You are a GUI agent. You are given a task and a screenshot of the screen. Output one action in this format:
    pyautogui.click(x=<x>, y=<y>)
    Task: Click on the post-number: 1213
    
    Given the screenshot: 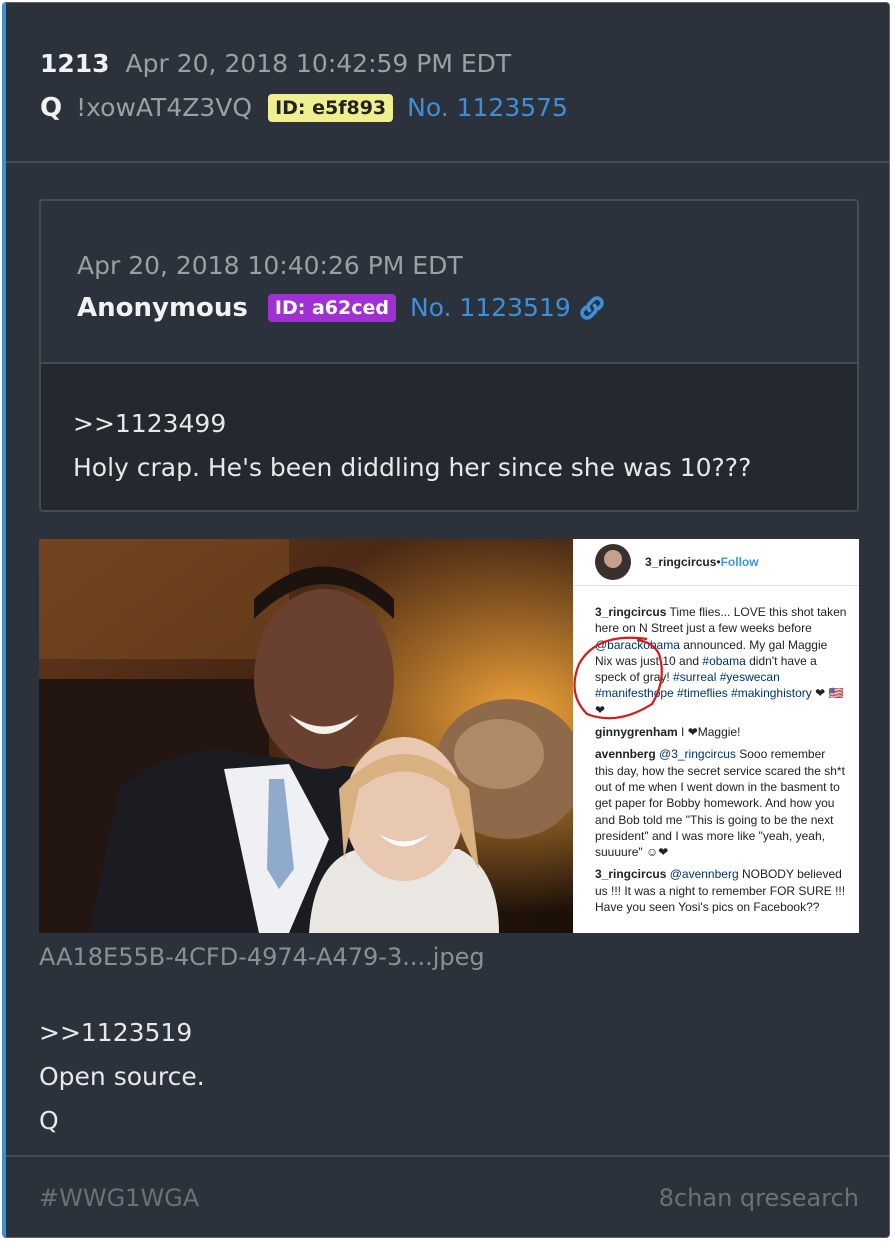 What is the action you would take?
    pyautogui.click(x=75, y=63)
    